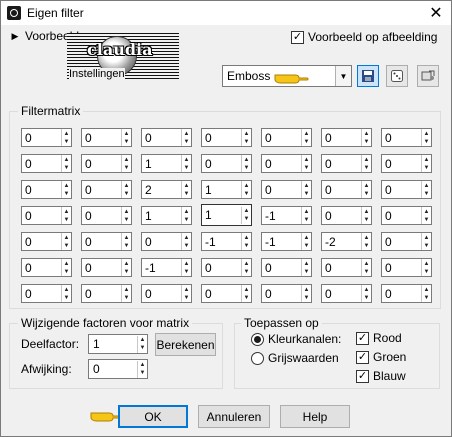 The image size is (452, 437). I want to click on reset-button, so click(428, 76).